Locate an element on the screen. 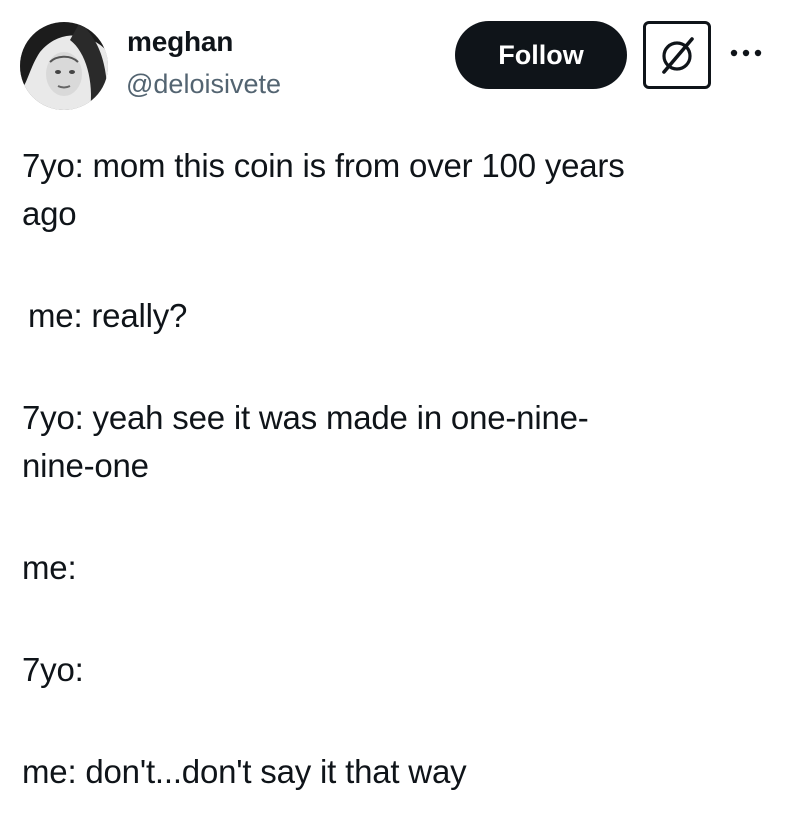 The width and height of the screenshot is (800, 826). follow-button: Follow is located at coordinates (541, 55).